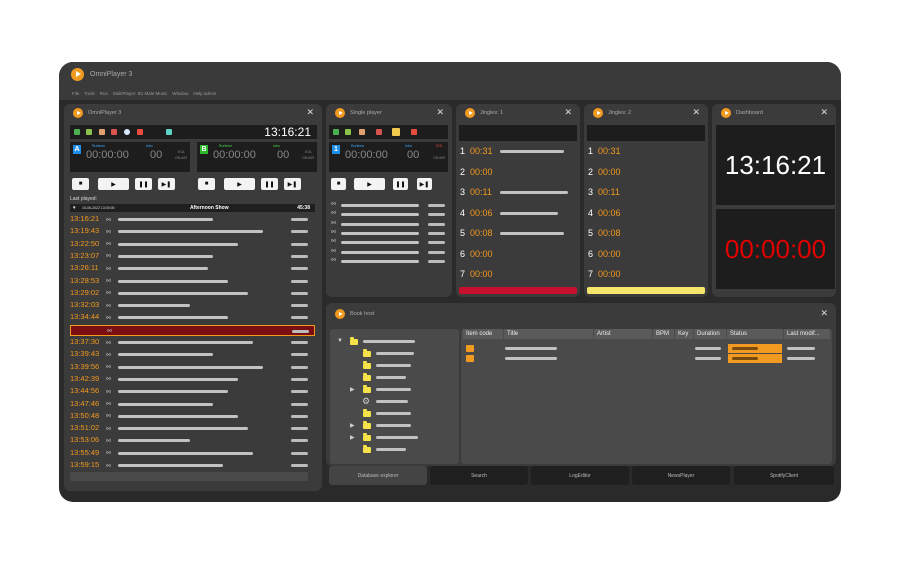 The width and height of the screenshot is (900, 571). What do you see at coordinates (548, 334) in the screenshot?
I see `column-header: Title` at bounding box center [548, 334].